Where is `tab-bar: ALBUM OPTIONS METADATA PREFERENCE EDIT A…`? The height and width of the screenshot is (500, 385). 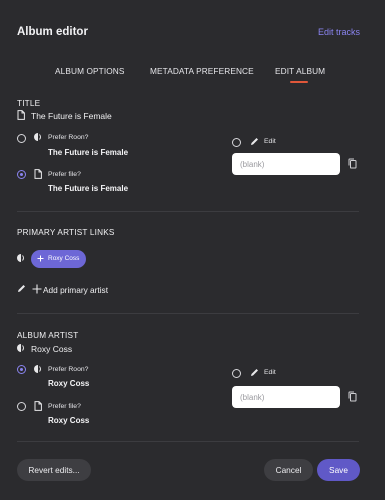 tab-bar: ALBUM OPTIONS METADATA PREFERENCE EDIT A… is located at coordinates (192, 74).